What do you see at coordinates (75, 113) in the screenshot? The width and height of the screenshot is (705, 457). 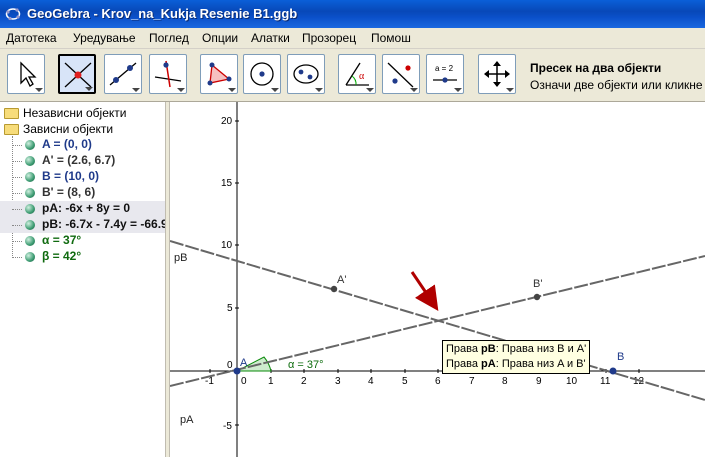 I see `free-objects-label: Независни објекти` at bounding box center [75, 113].